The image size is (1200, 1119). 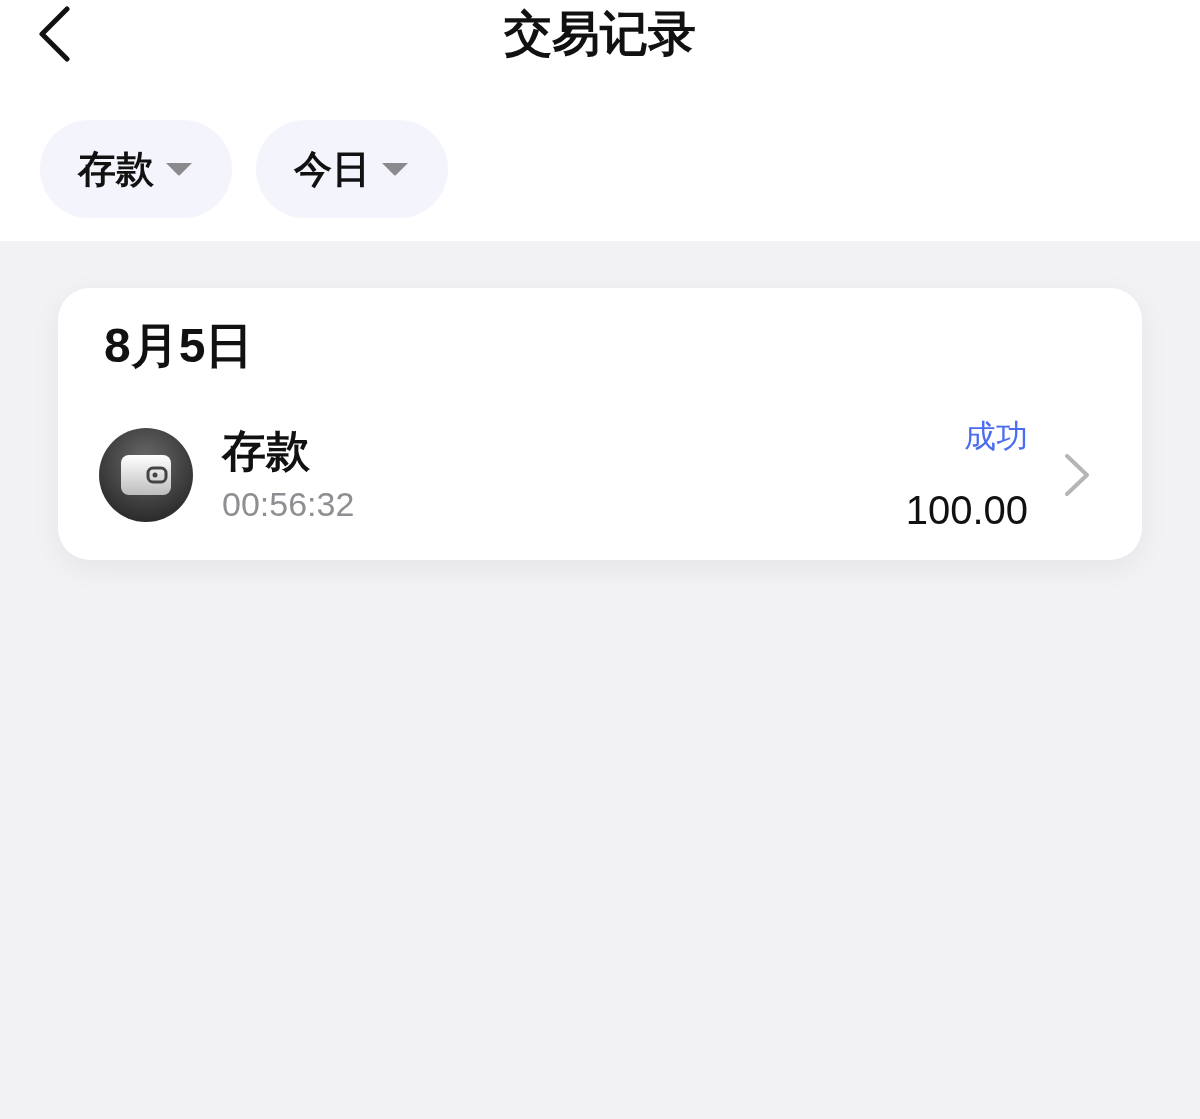 I want to click on chevron-right-icon, so click(x=1077, y=475).